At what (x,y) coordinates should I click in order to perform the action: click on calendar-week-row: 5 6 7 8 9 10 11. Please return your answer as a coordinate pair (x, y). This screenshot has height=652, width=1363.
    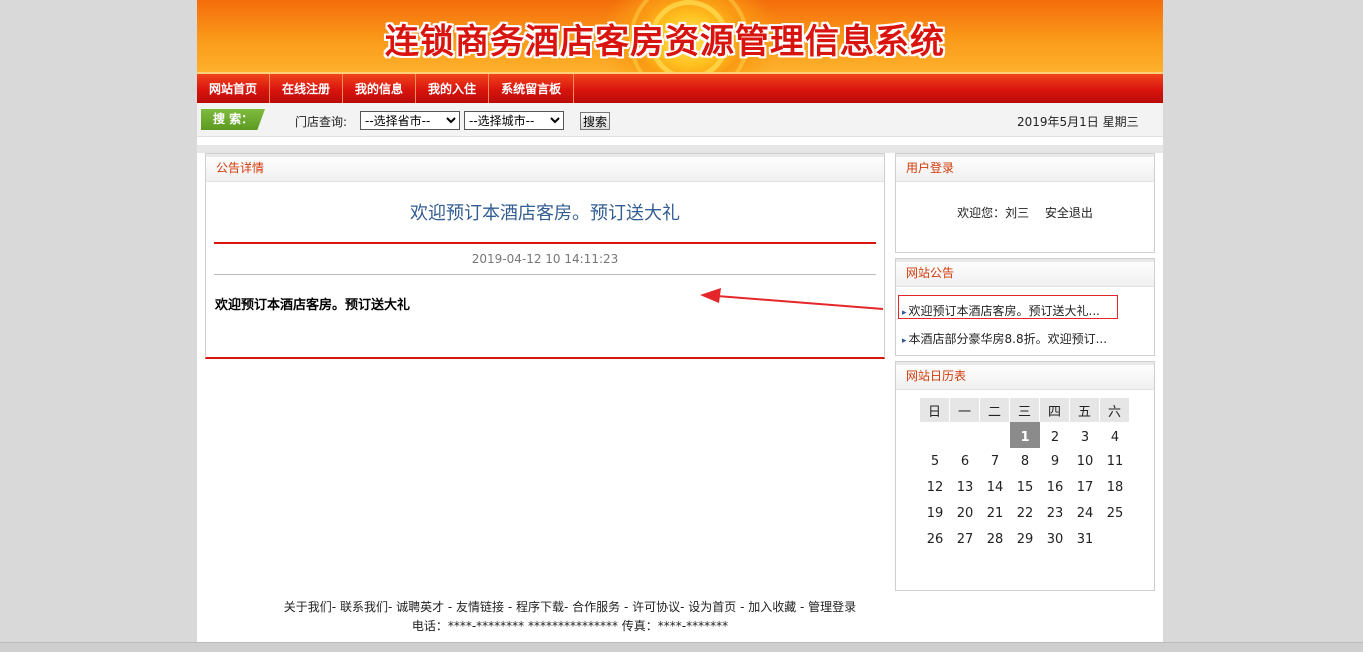
    Looking at the image, I should click on (1025, 461).